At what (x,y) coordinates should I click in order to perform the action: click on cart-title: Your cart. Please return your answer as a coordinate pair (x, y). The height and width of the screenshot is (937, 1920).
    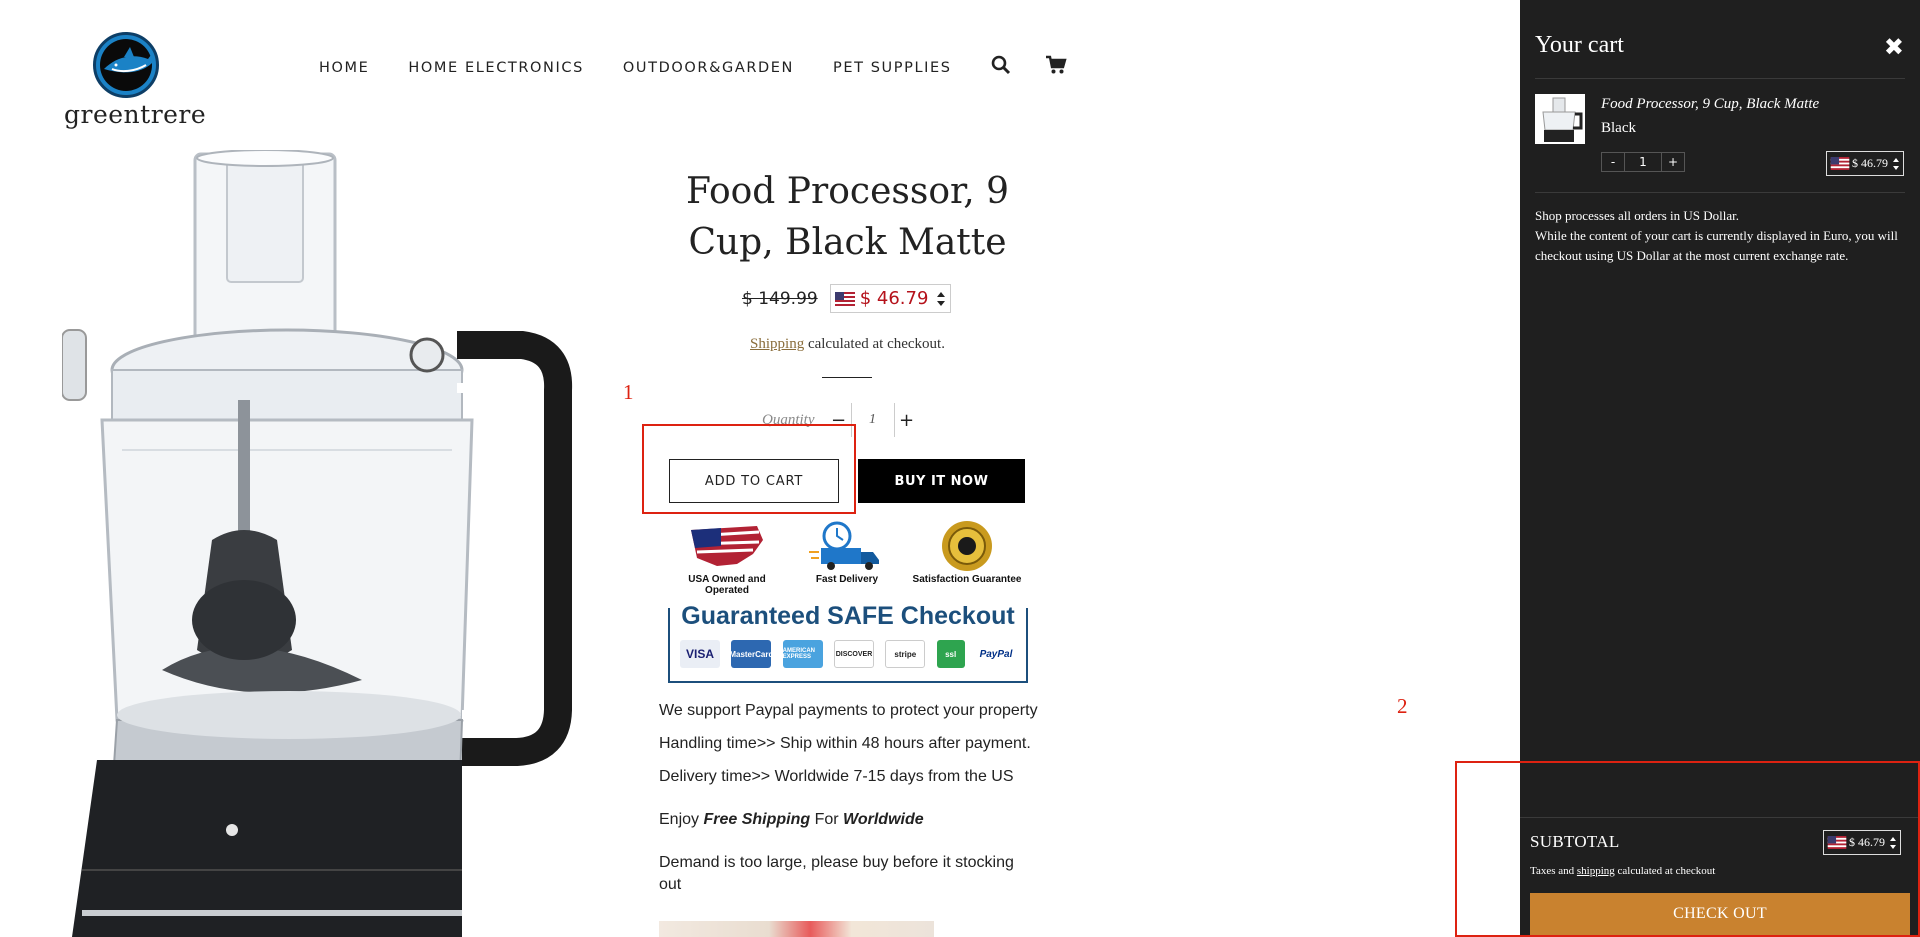
    Looking at the image, I should click on (1579, 45).